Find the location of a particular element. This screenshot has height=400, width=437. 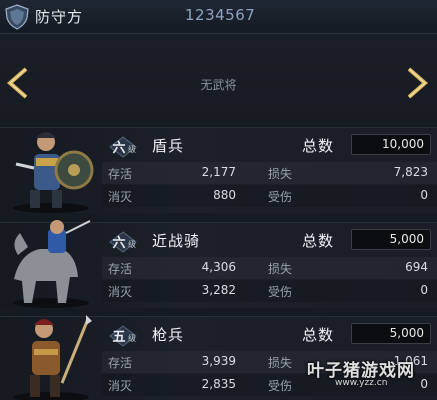

killed-value: 2,835 is located at coordinates (218, 384).